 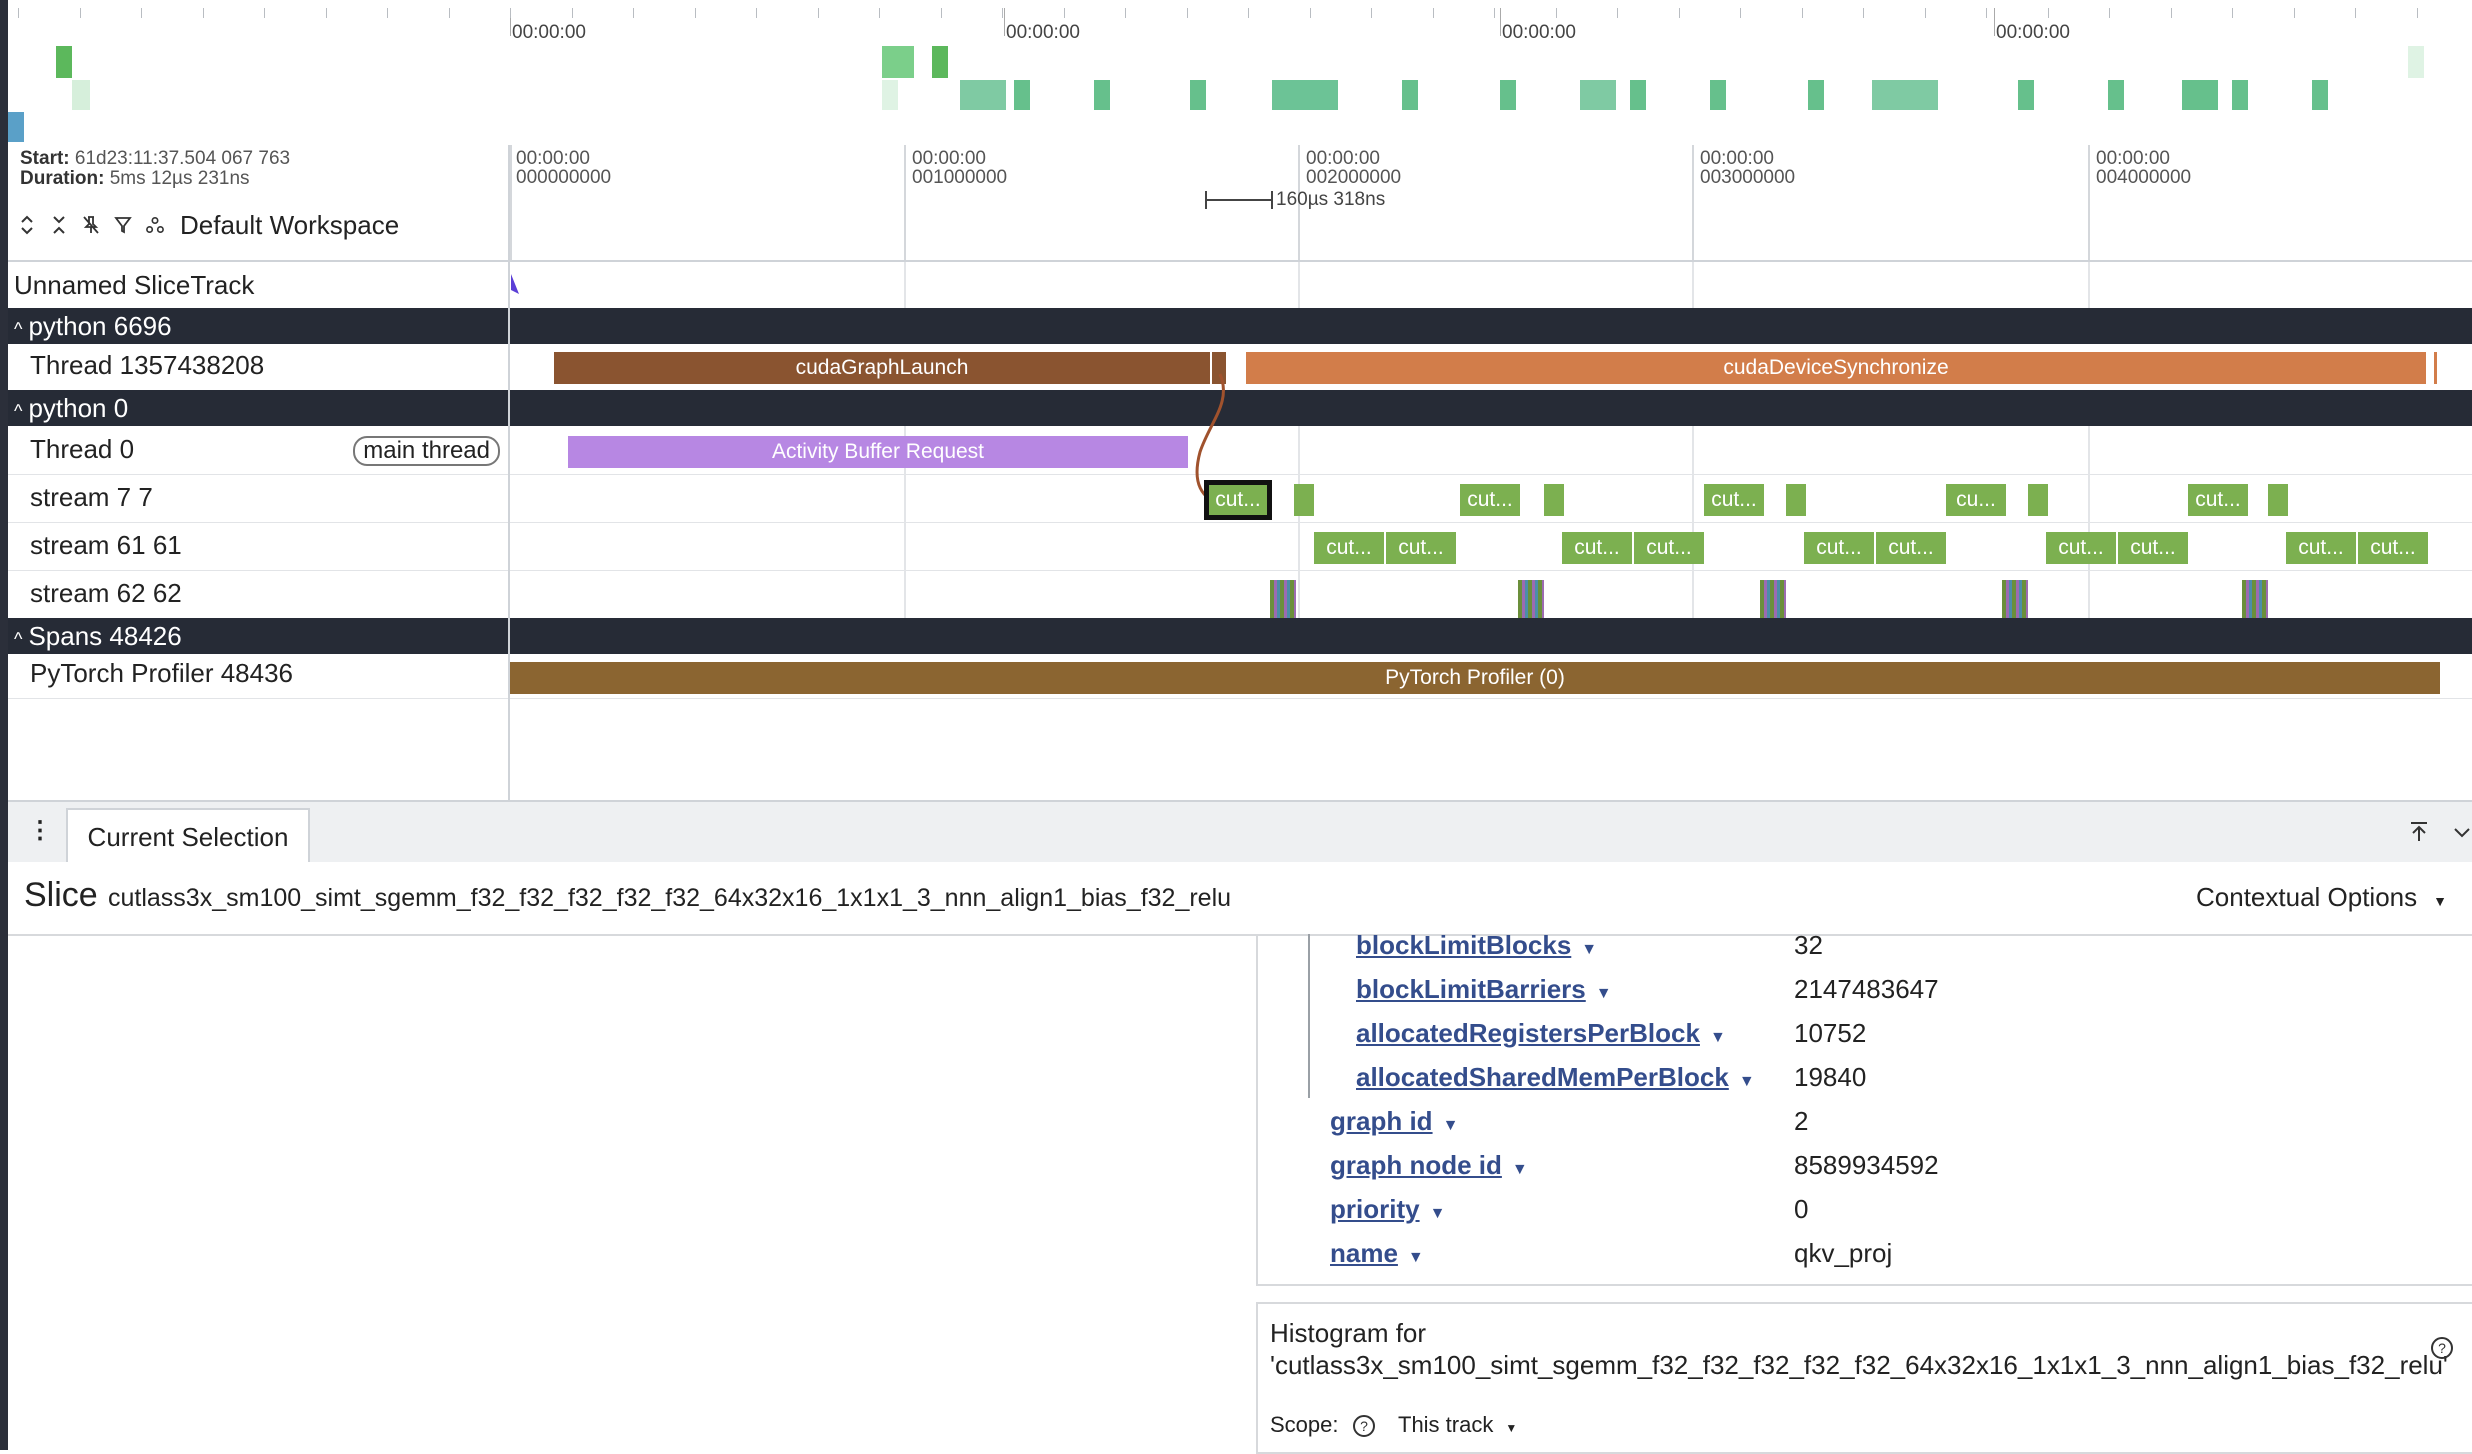 What do you see at coordinates (1429, 1165) in the screenshot?
I see `prop-key: graph node id ▼` at bounding box center [1429, 1165].